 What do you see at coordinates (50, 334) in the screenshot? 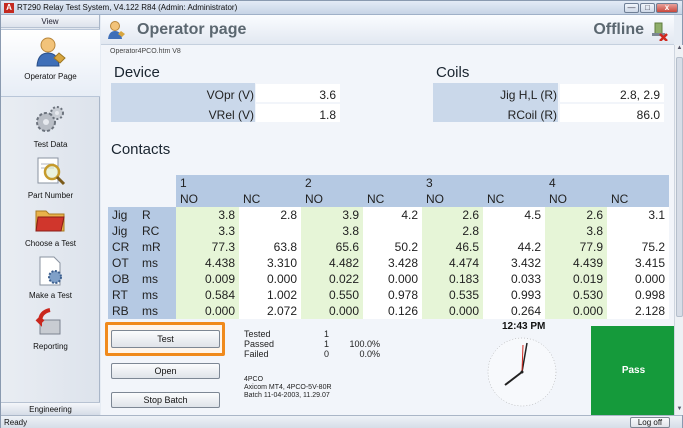
I see `sidebar-item-reporting: Reporting` at bounding box center [50, 334].